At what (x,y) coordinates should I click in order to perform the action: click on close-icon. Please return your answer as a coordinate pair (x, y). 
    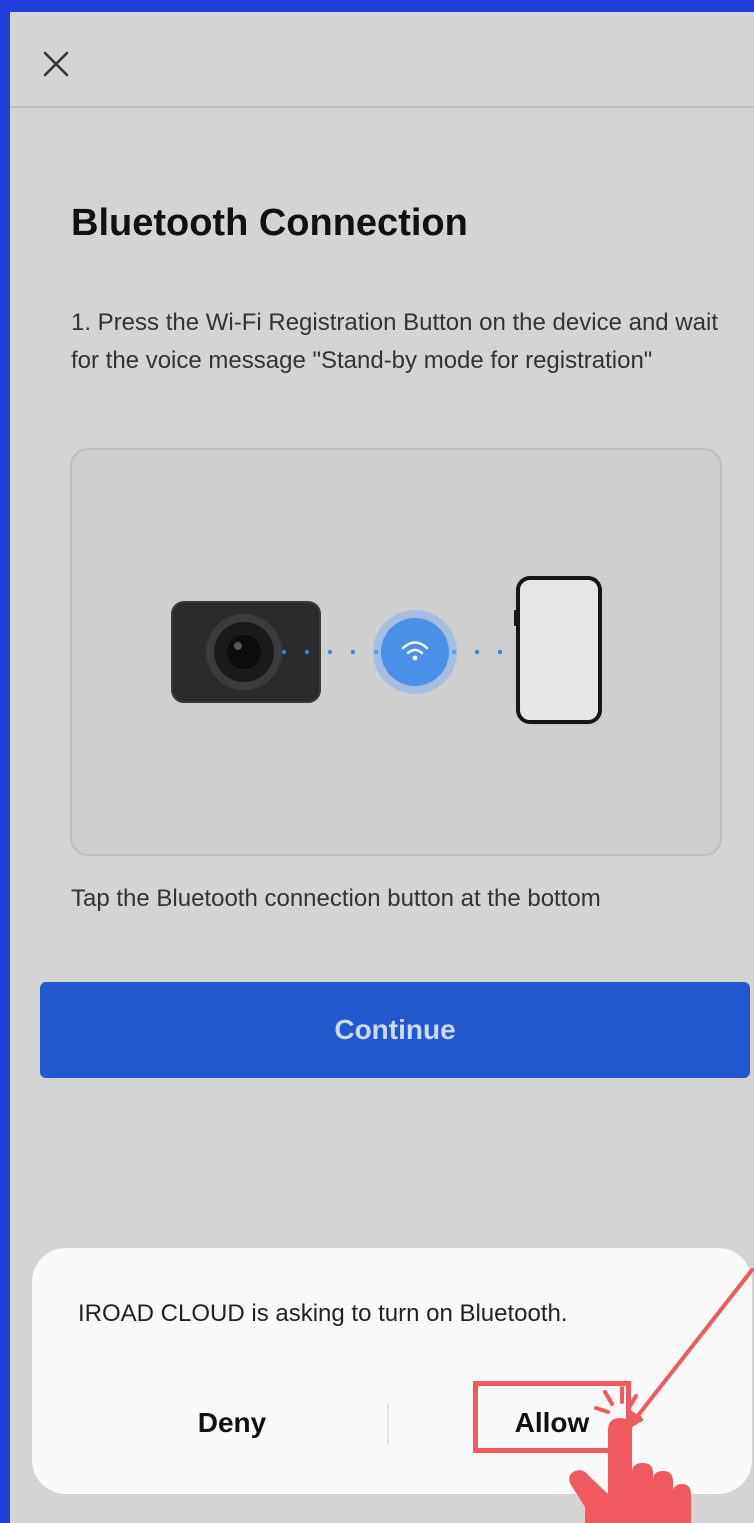
    Looking at the image, I should click on (56, 64).